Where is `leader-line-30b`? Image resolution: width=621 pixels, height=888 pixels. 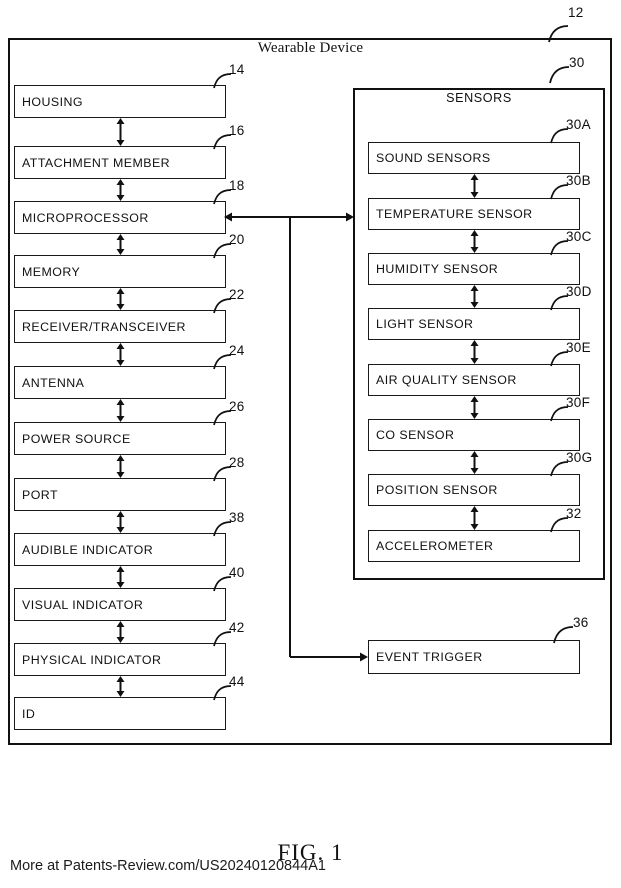 leader-line-30b is located at coordinates (559, 191).